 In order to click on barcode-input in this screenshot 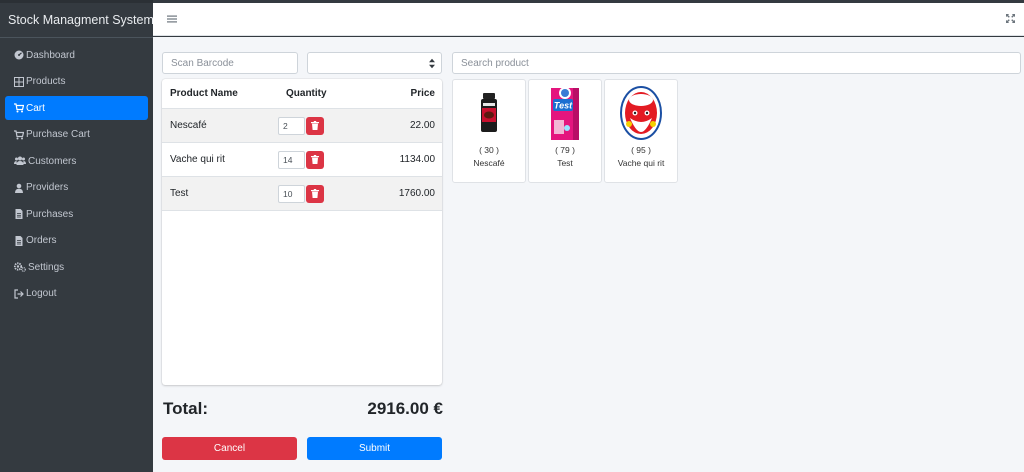, I will do `click(230, 63)`.